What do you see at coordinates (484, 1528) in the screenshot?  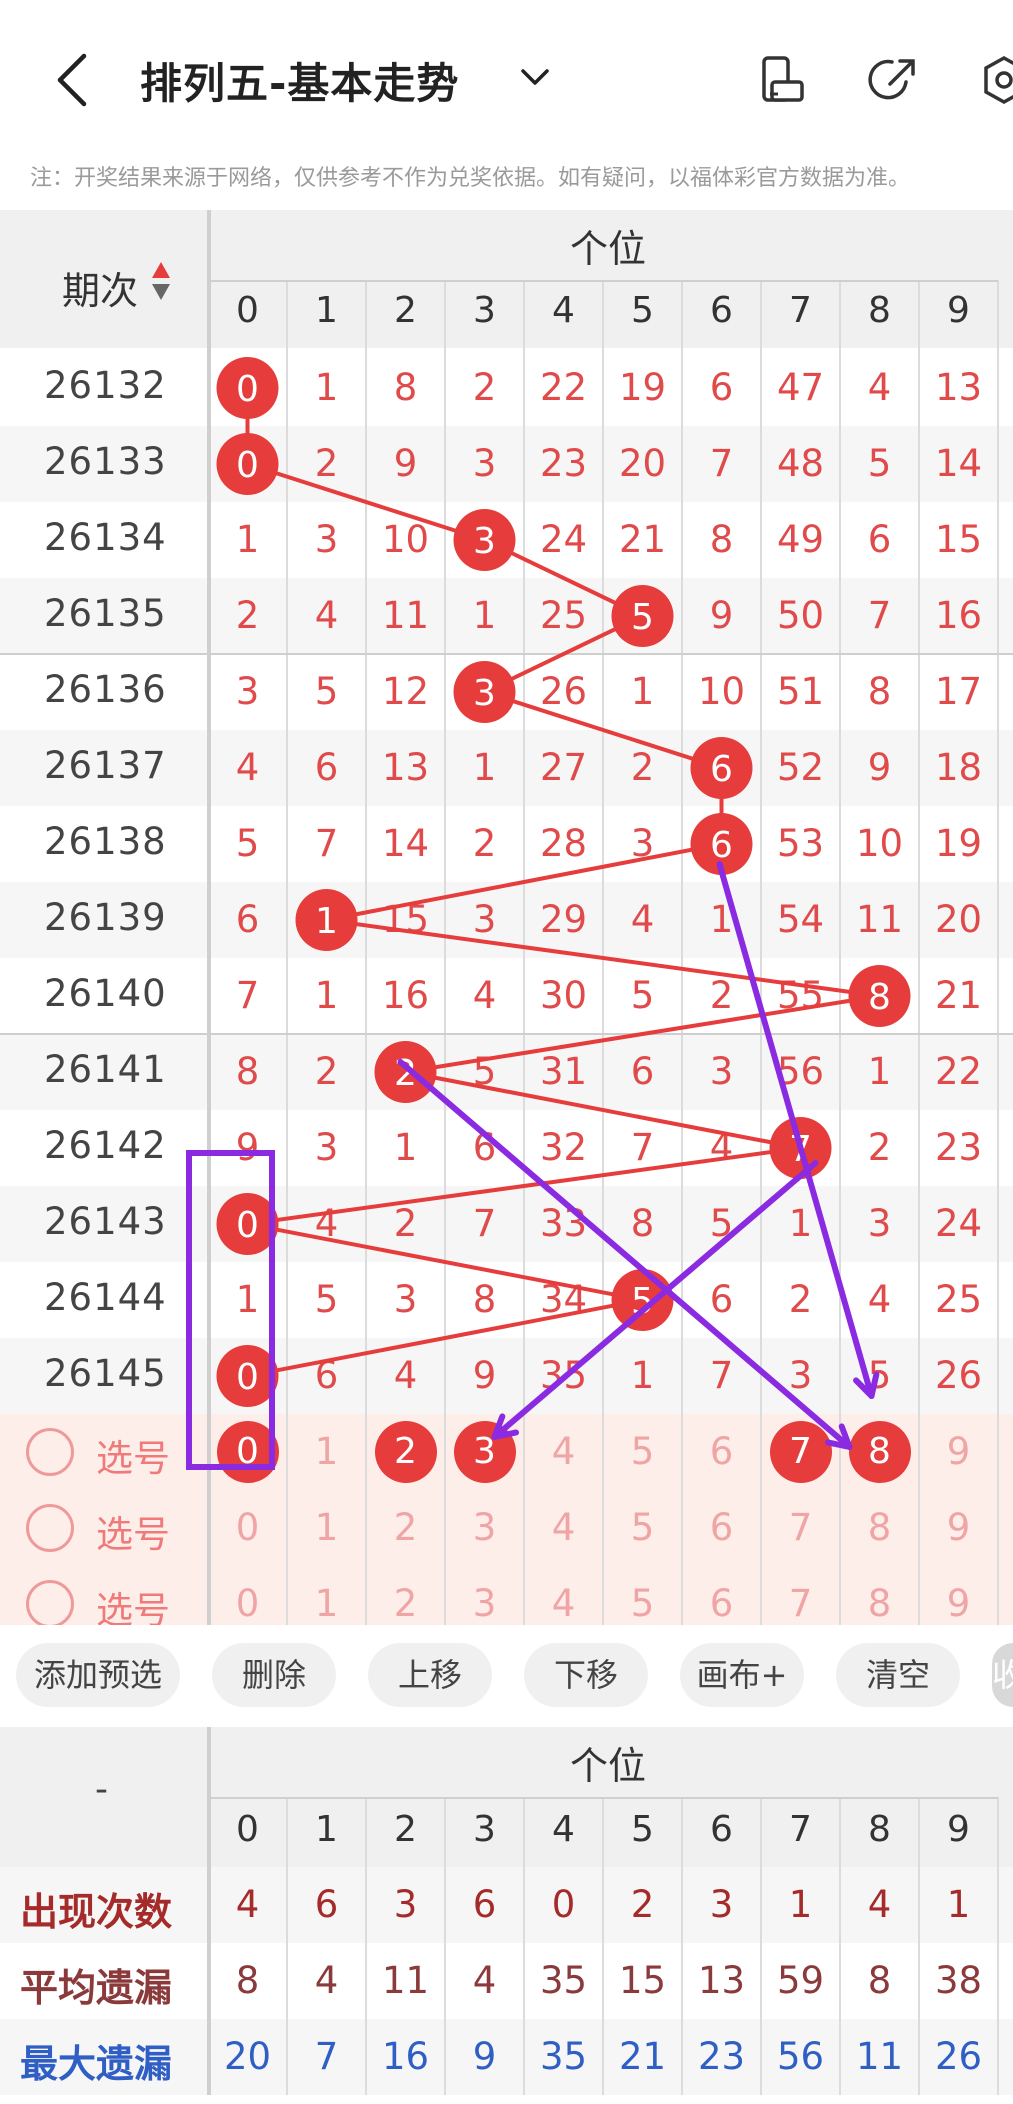 I see `pick-digit-cell: 3` at bounding box center [484, 1528].